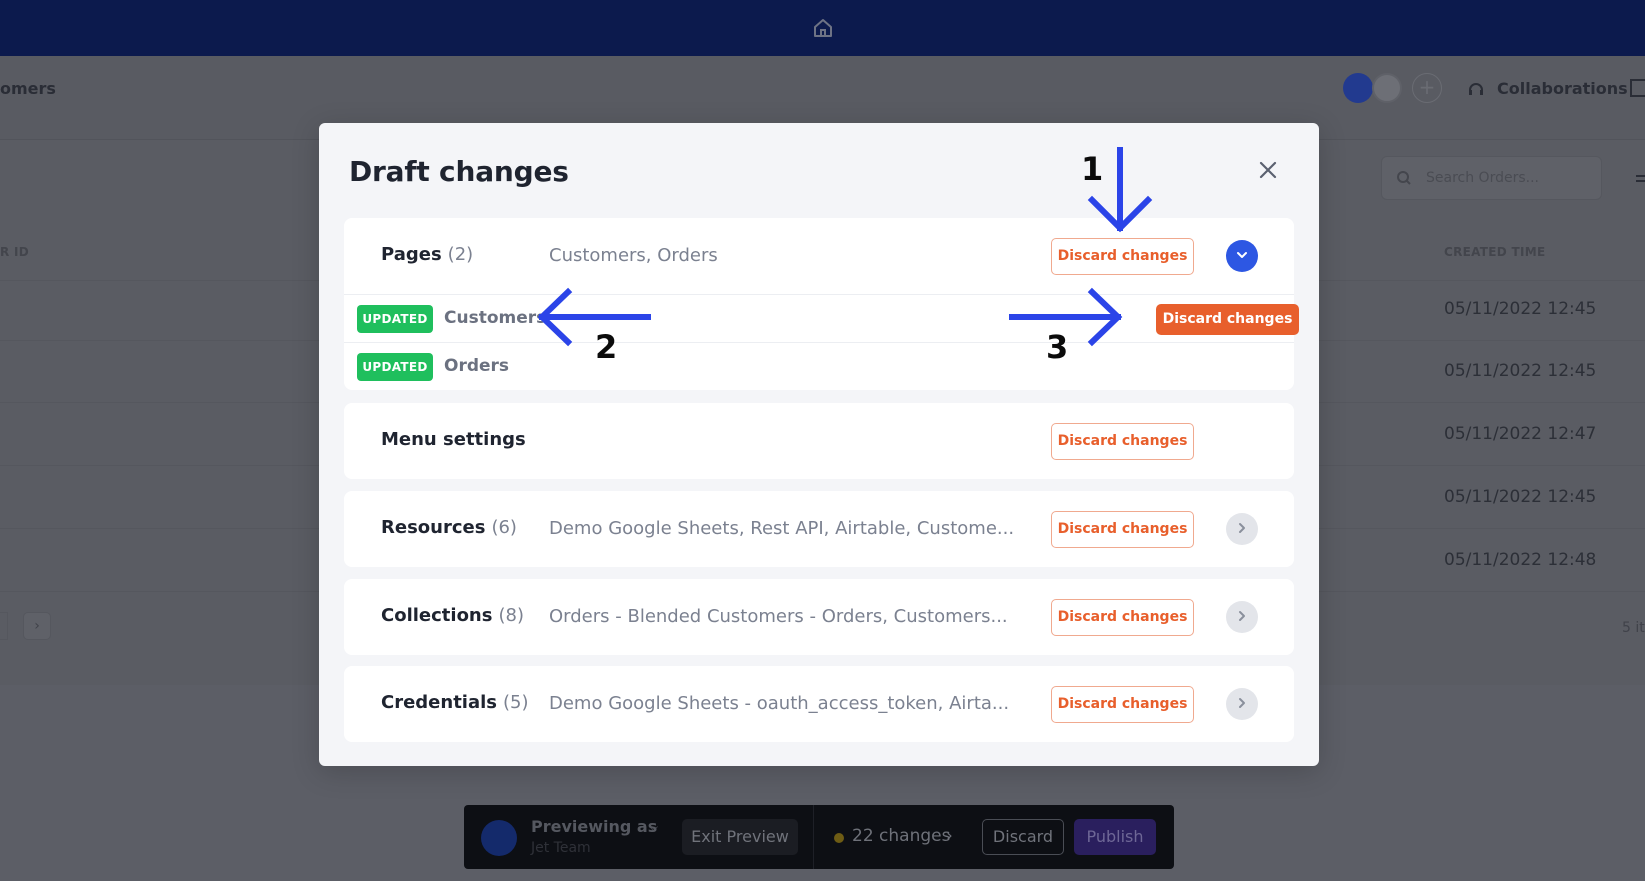  What do you see at coordinates (606, 347) in the screenshot?
I see `annotation-number-2: 2` at bounding box center [606, 347].